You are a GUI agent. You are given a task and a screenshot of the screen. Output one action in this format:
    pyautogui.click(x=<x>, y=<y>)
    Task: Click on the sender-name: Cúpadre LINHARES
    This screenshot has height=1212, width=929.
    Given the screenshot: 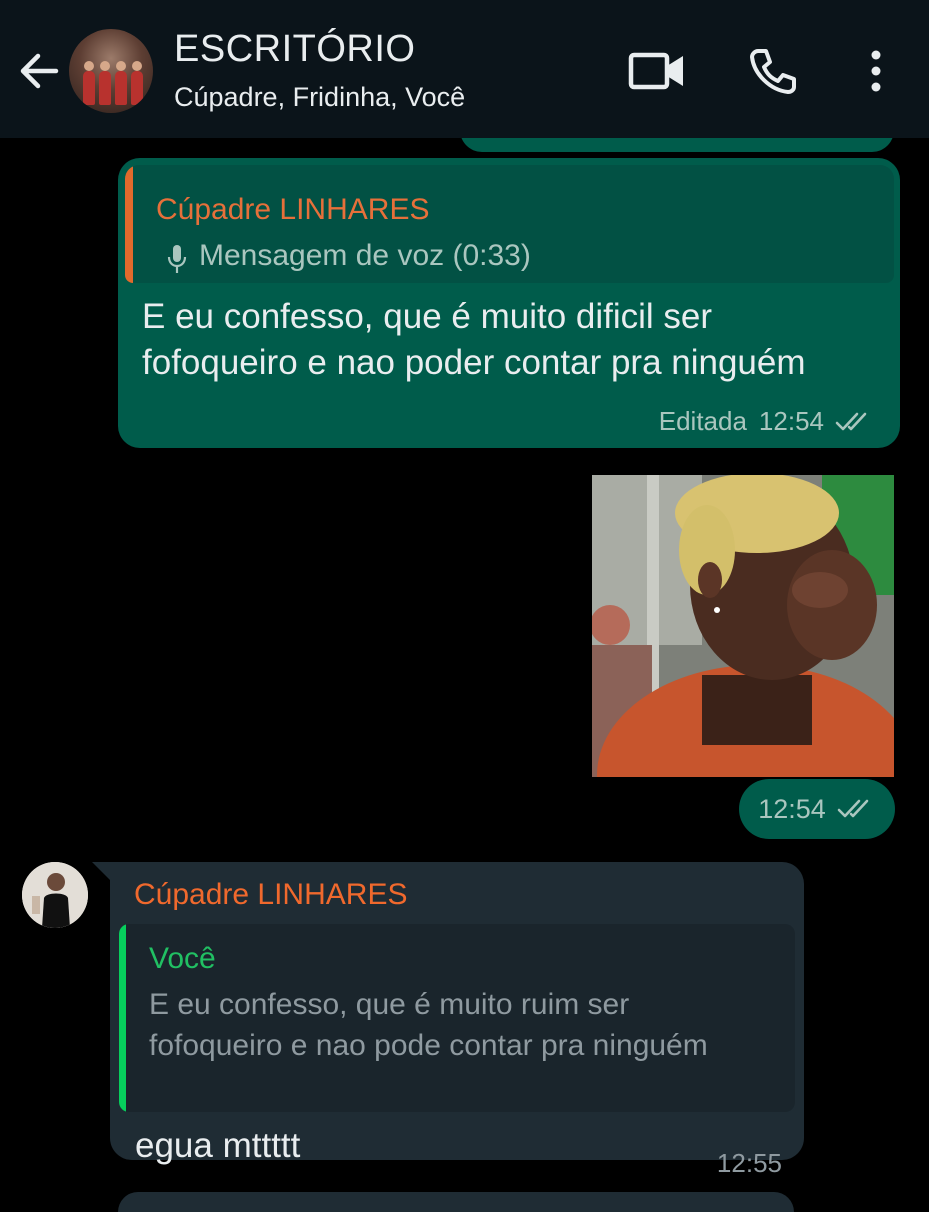 What is the action you would take?
    pyautogui.click(x=270, y=895)
    